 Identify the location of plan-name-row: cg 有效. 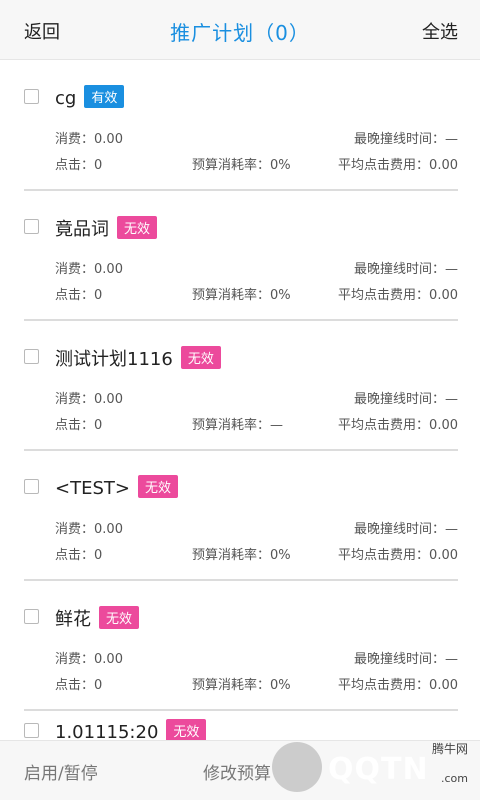
(90, 97).